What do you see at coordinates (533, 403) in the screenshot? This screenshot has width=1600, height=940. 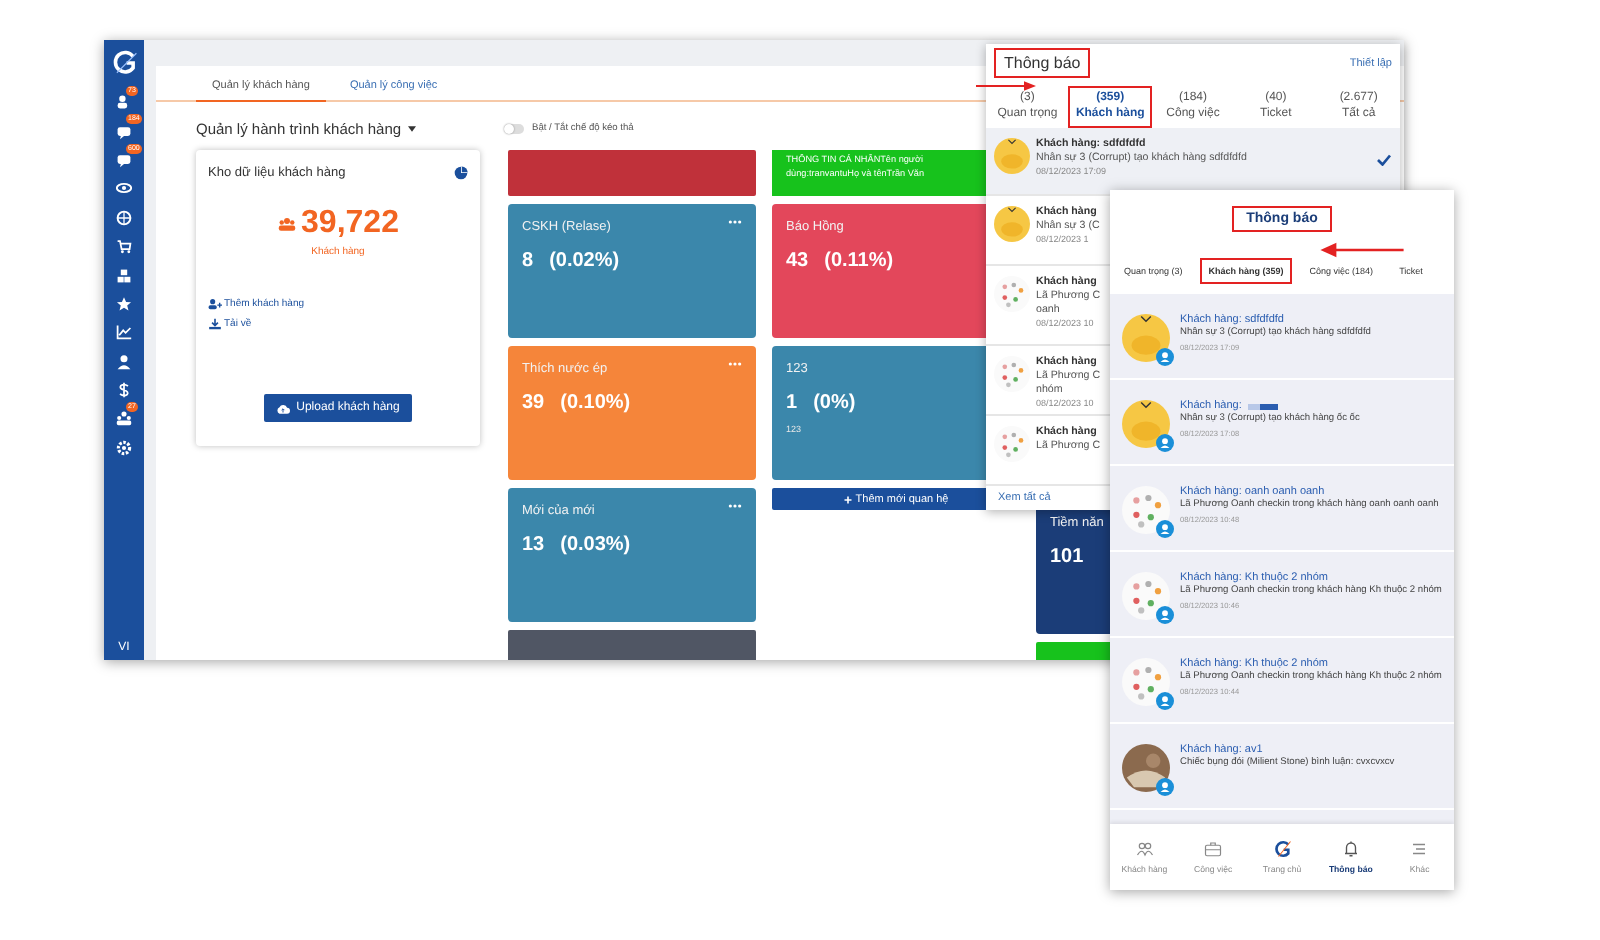 I see `stage-count: 39` at bounding box center [533, 403].